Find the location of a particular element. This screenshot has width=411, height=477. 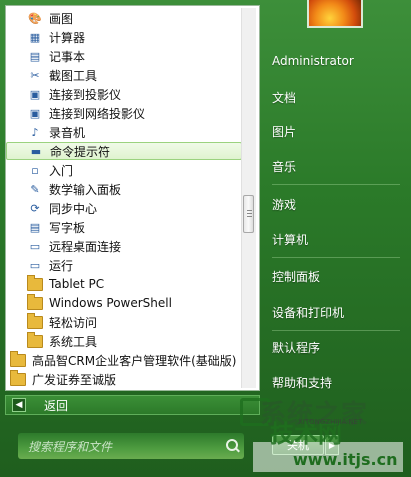

program-item-label: 录音机 is located at coordinates (67, 132).